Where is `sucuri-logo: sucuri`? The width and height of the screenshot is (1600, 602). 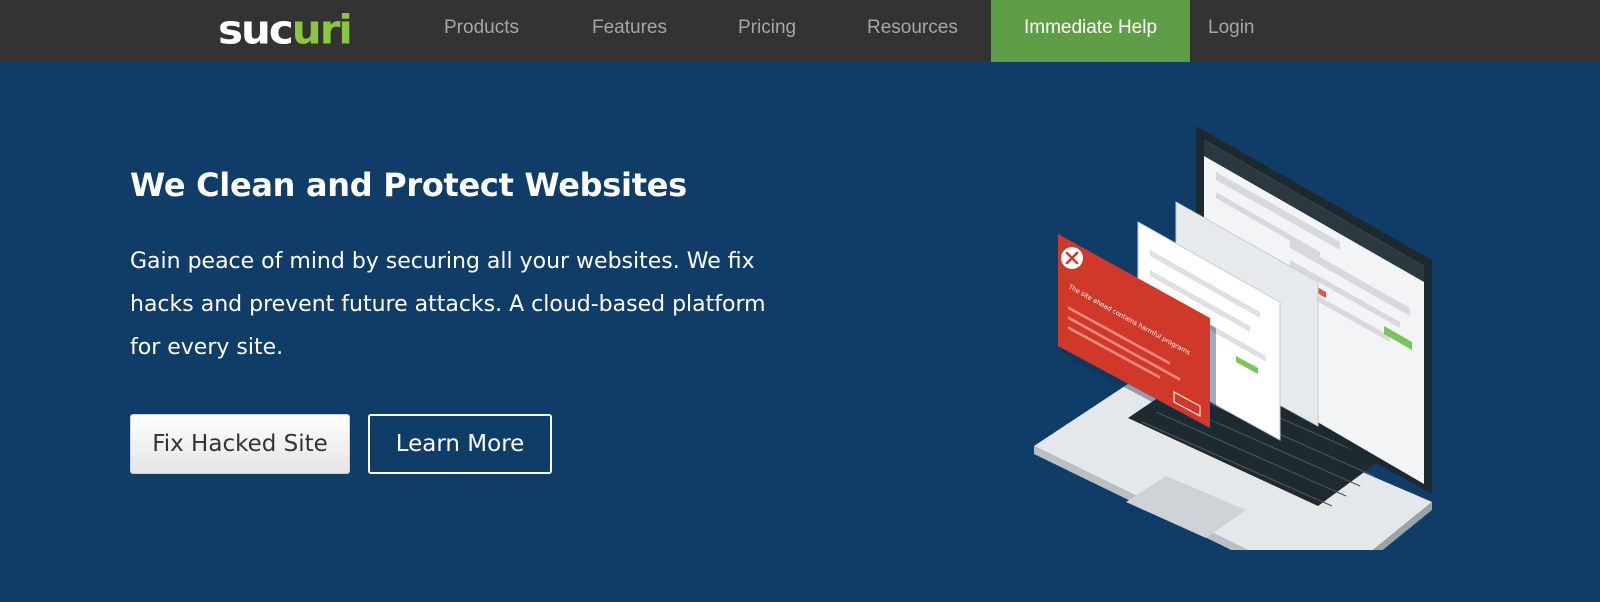 sucuri-logo: sucuri is located at coordinates (285, 29).